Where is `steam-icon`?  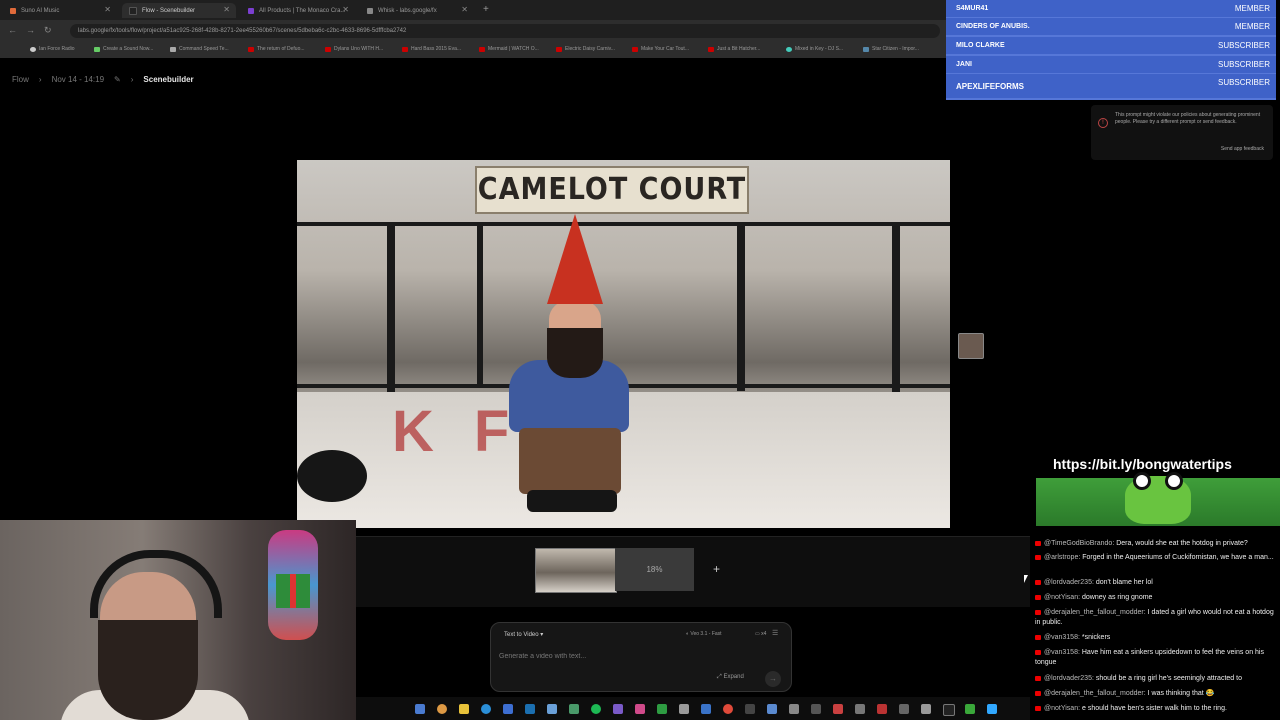
steam-icon is located at coordinates (530, 709).